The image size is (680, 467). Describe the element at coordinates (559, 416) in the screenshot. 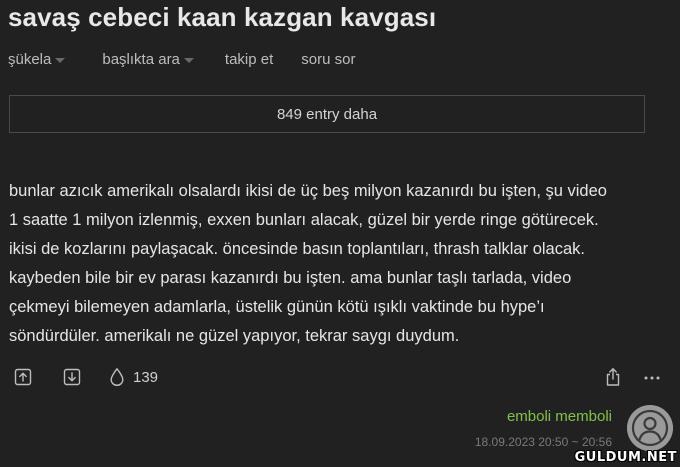

I see `author-link: emboli memboli` at that location.